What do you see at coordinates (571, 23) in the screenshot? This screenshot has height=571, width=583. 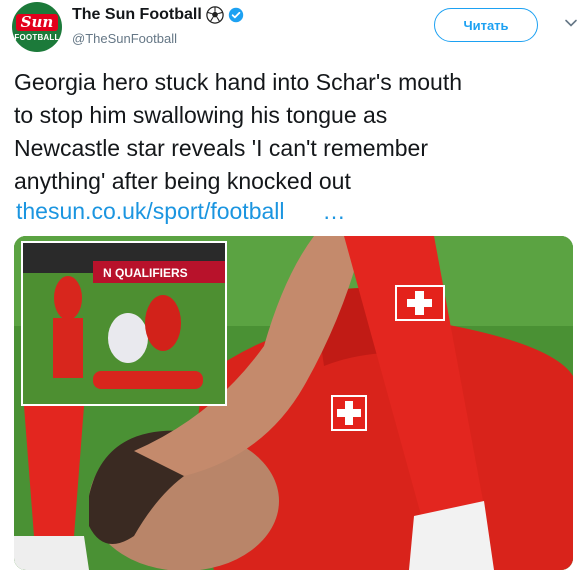 I see `chevron-down-icon` at bounding box center [571, 23].